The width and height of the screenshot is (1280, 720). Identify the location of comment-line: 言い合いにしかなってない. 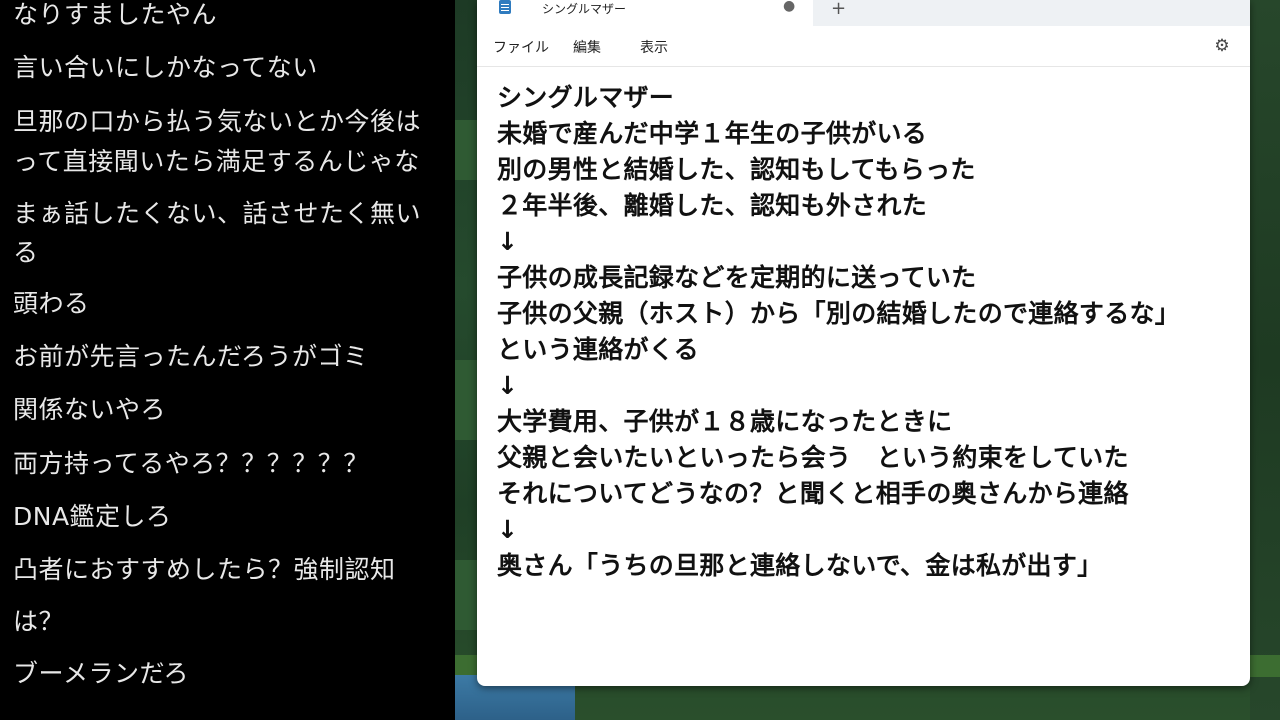
(165, 67).